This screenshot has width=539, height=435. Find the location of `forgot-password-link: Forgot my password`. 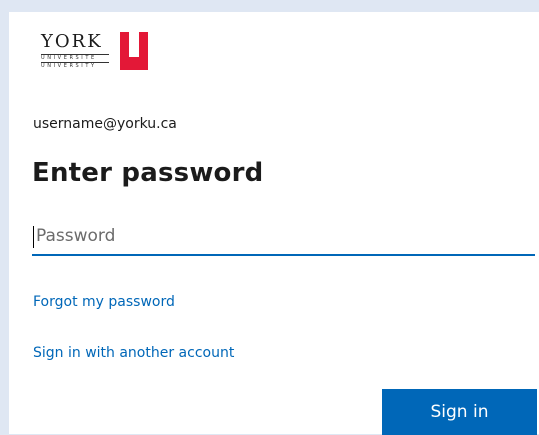

forgot-password-link: Forgot my password is located at coordinates (104, 302).